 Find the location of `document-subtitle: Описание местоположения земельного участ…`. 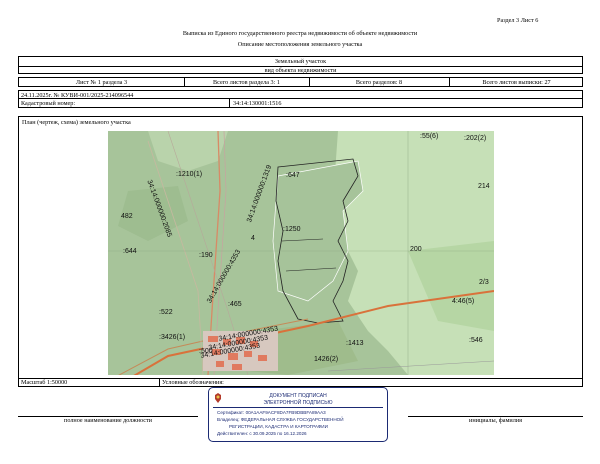

document-subtitle: Описание местоположения земельного участ… is located at coordinates (300, 44).